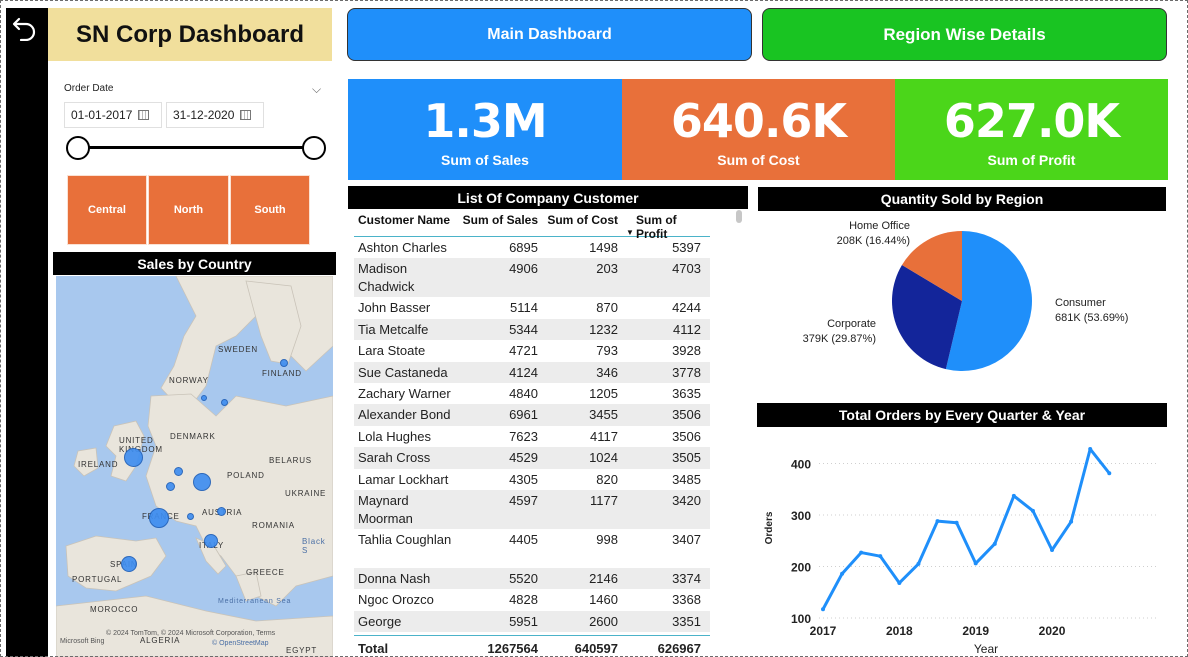 The width and height of the screenshot is (1188, 657). I want to click on map-label-algeria: ALGERIA, so click(160, 640).